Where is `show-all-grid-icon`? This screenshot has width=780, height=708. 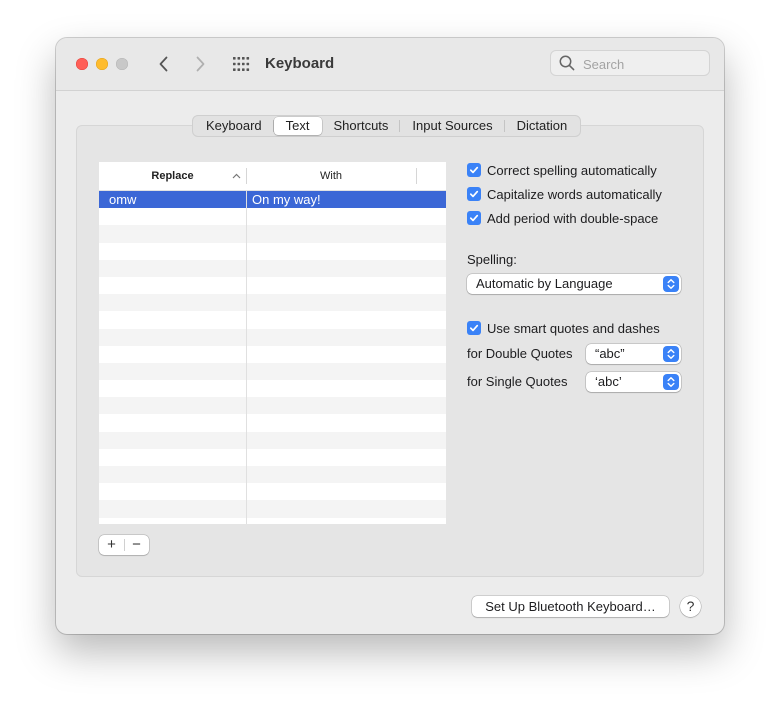
show-all-grid-icon is located at coordinates (241, 64).